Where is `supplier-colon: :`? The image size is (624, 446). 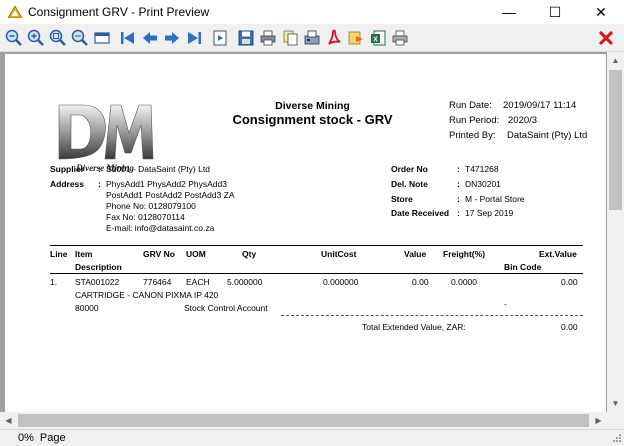 supplier-colon: : is located at coordinates (99, 169).